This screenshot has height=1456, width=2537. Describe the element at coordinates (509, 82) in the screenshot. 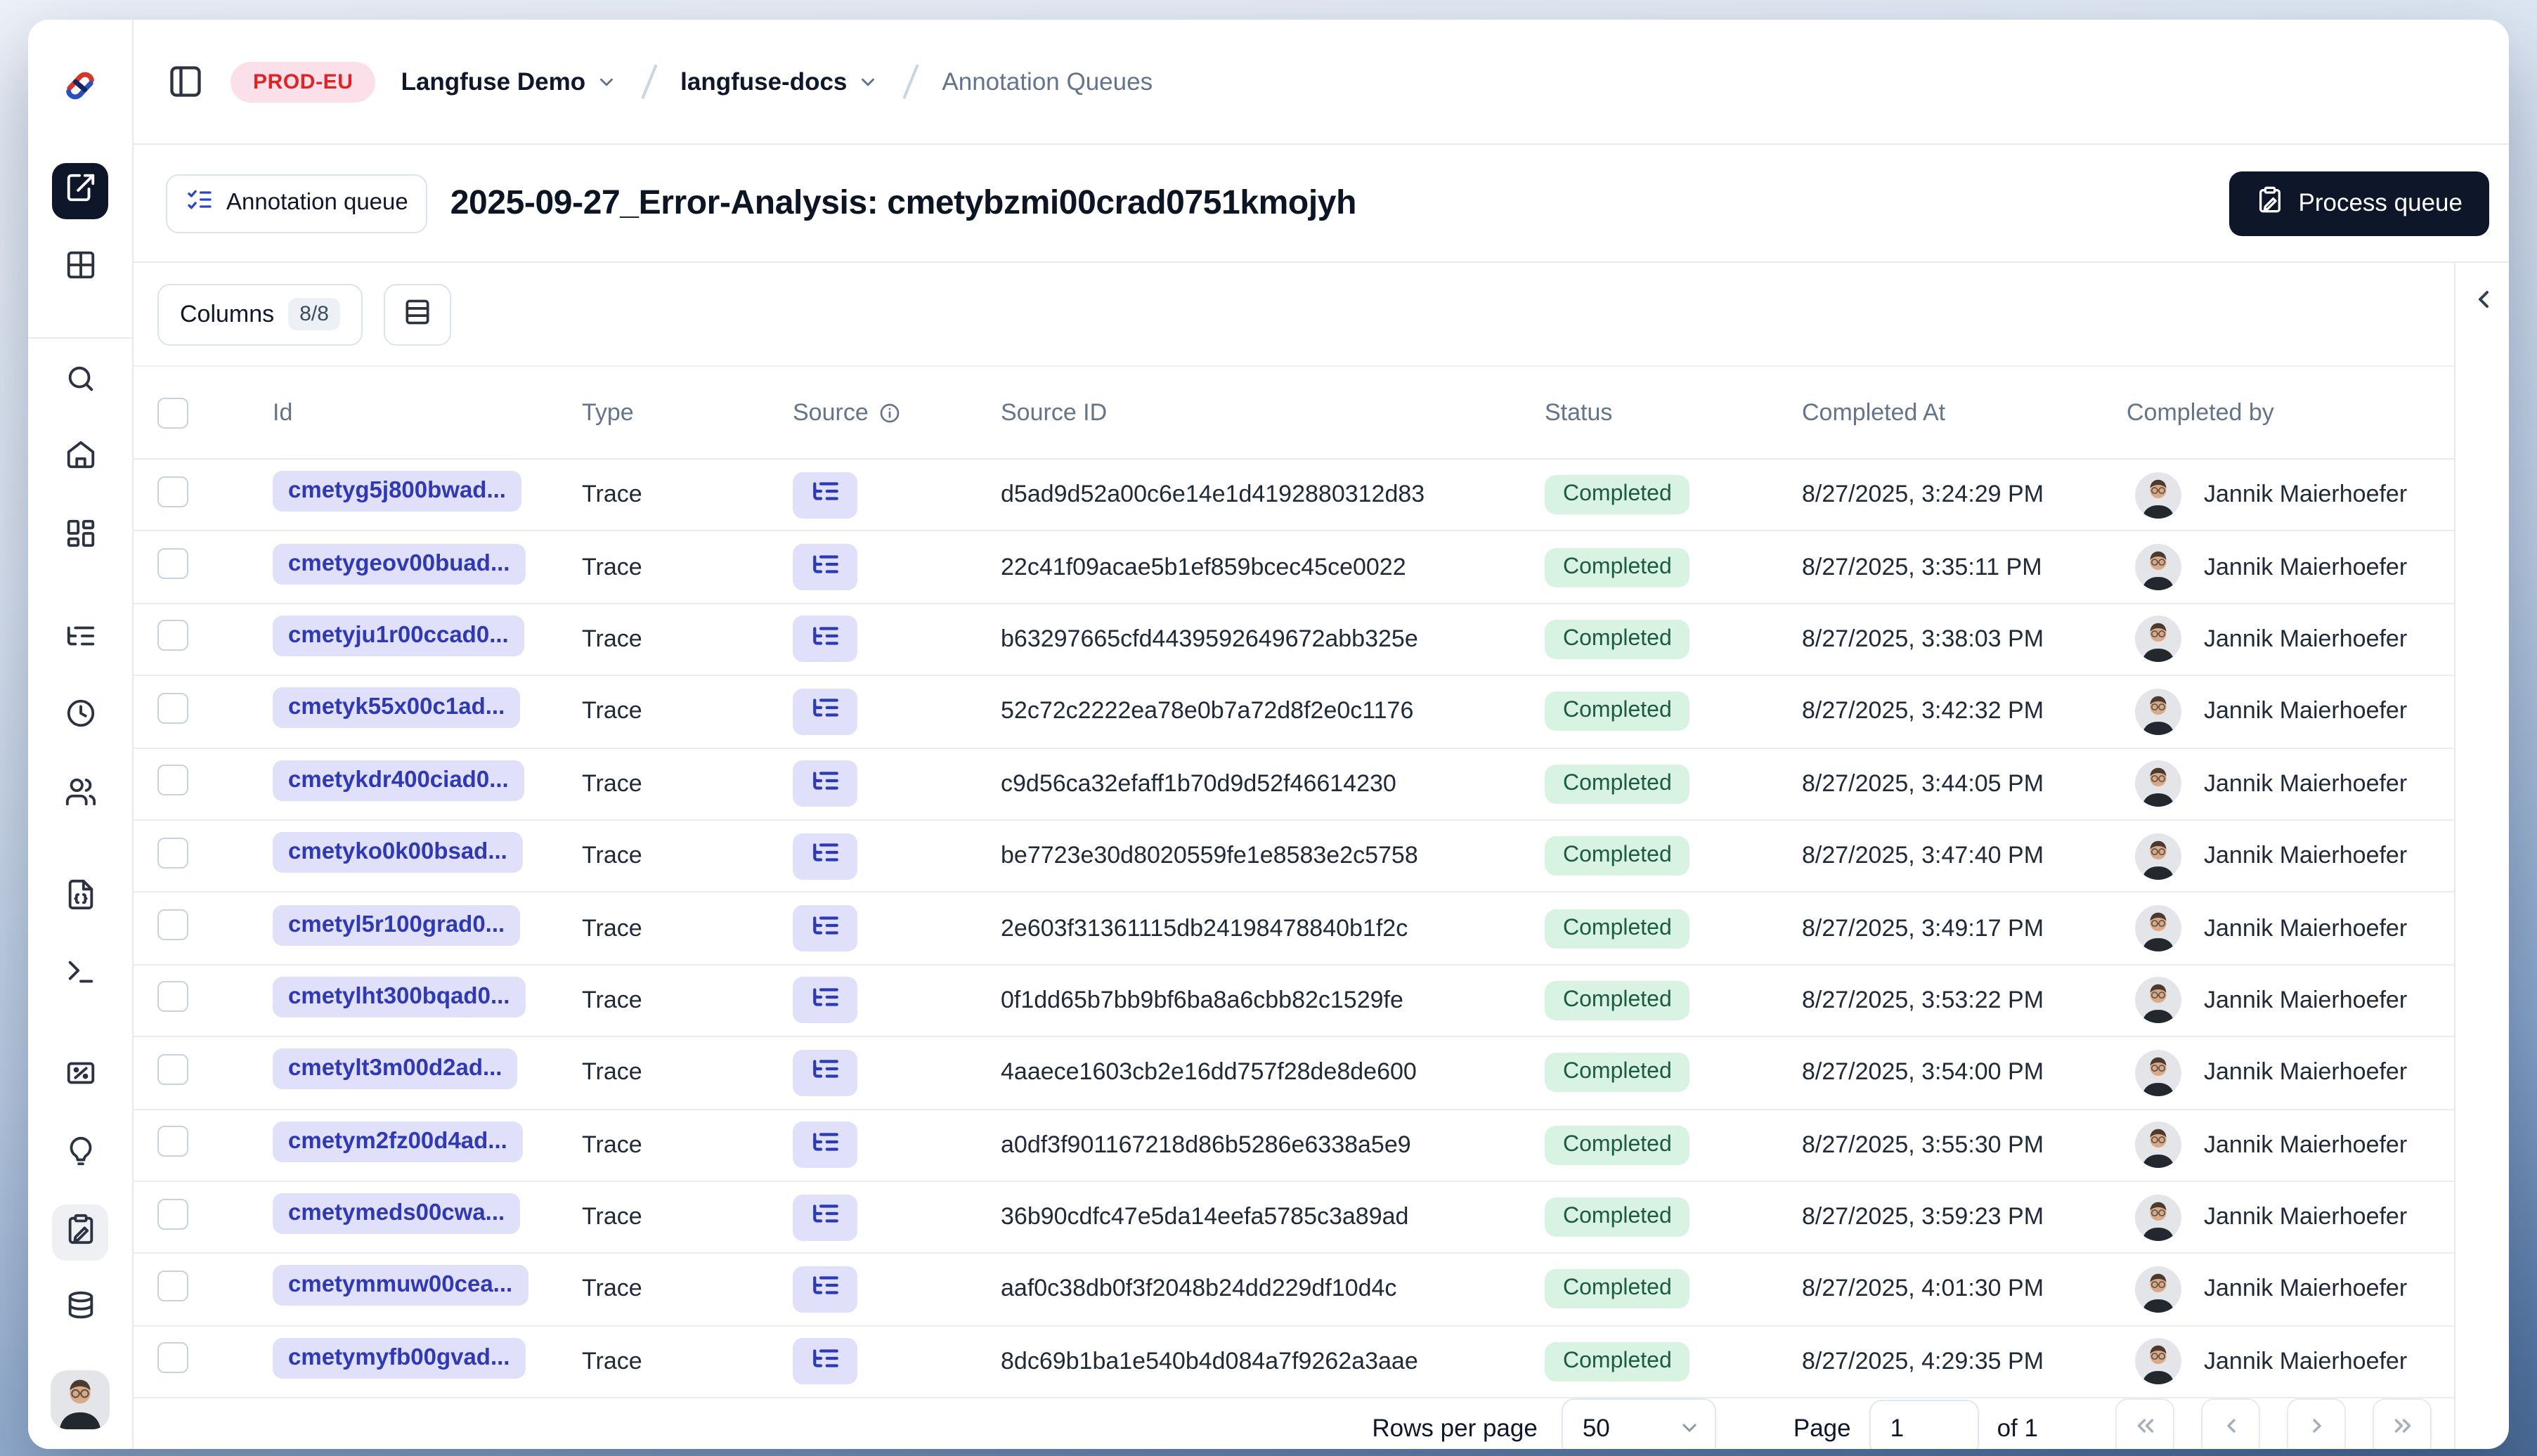

I see `breadcrumb-org: Langfuse Demo` at that location.